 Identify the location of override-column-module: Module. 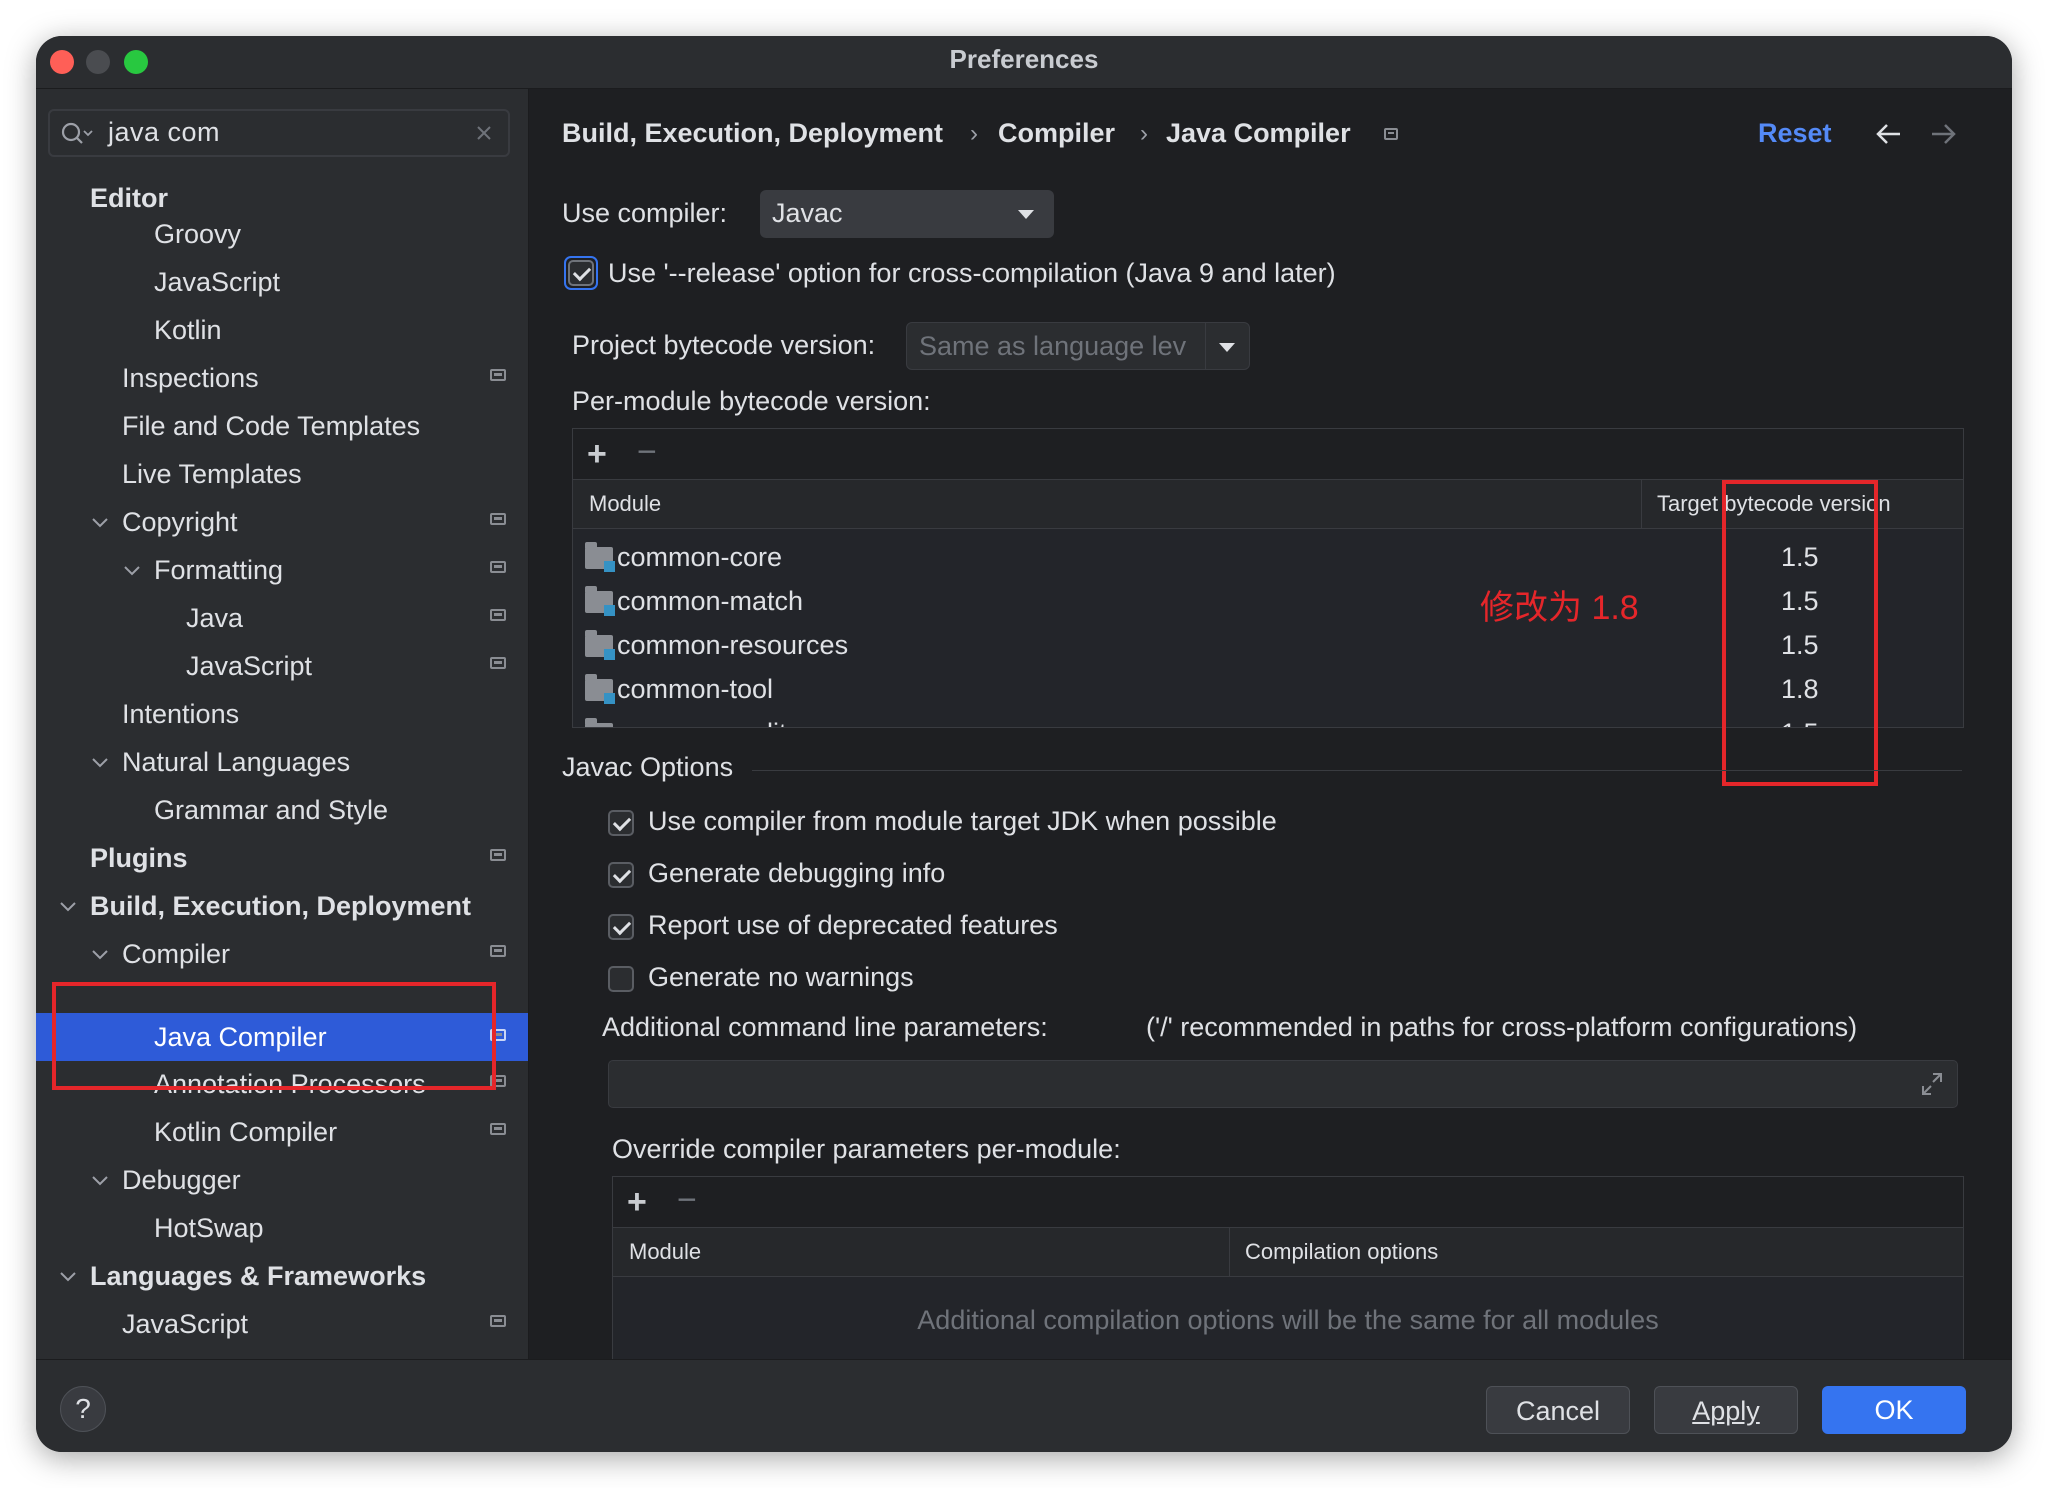
(665, 1252).